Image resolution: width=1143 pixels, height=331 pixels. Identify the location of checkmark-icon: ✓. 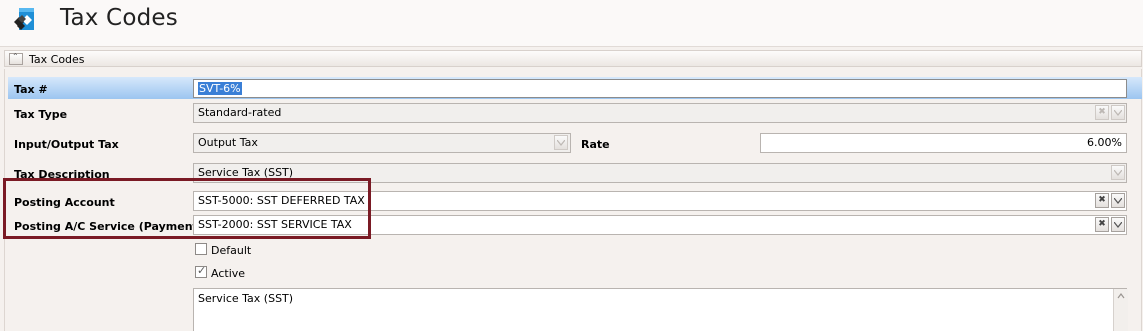
(202, 270).